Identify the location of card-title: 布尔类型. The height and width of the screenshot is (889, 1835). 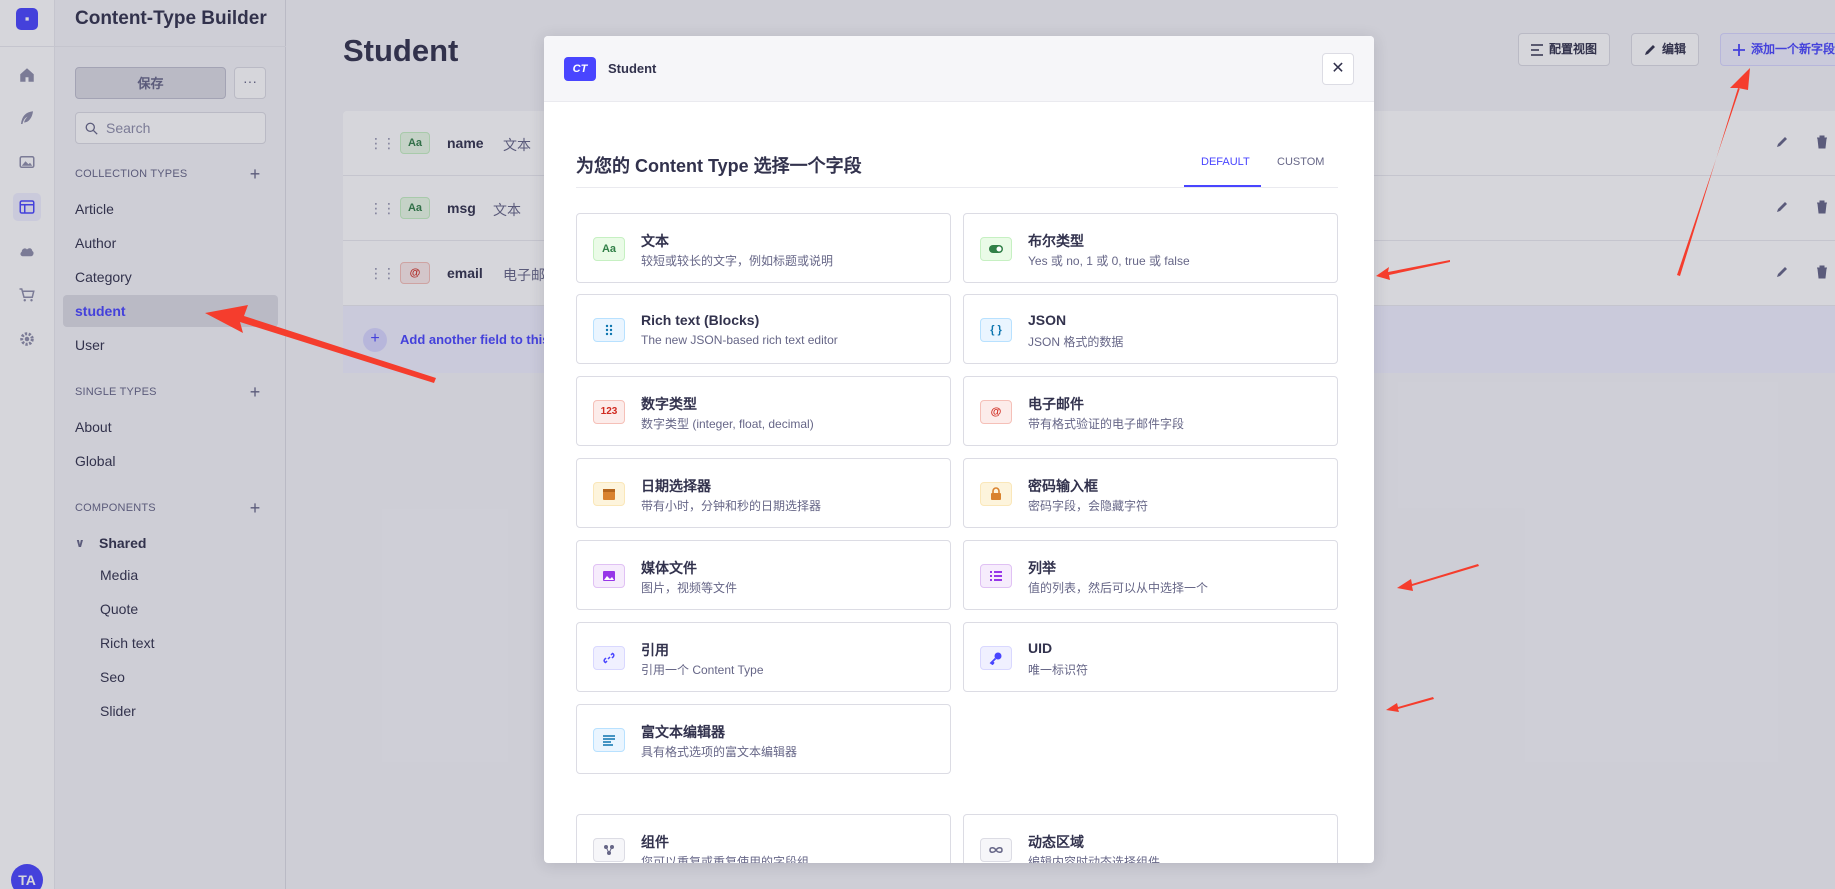
(1056, 241).